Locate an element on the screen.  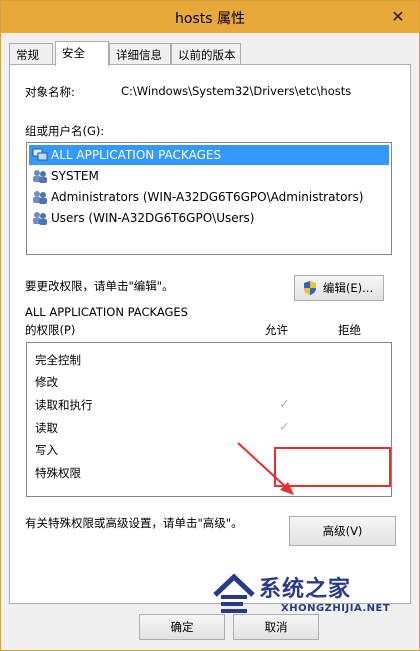
tab-previous-versions: 以前的版本 is located at coordinates (206, 54).